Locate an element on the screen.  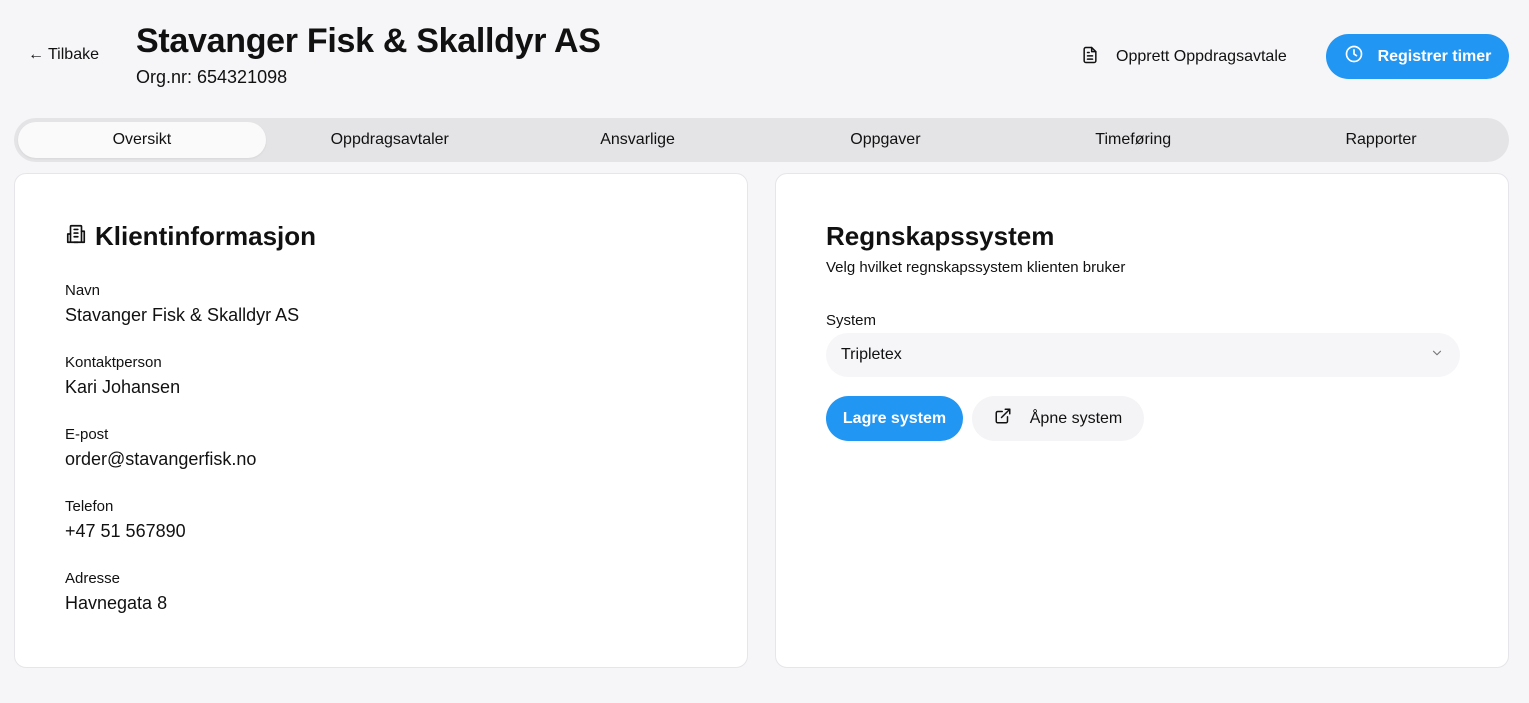
tab-timeforing: Timeføring is located at coordinates (1133, 140).